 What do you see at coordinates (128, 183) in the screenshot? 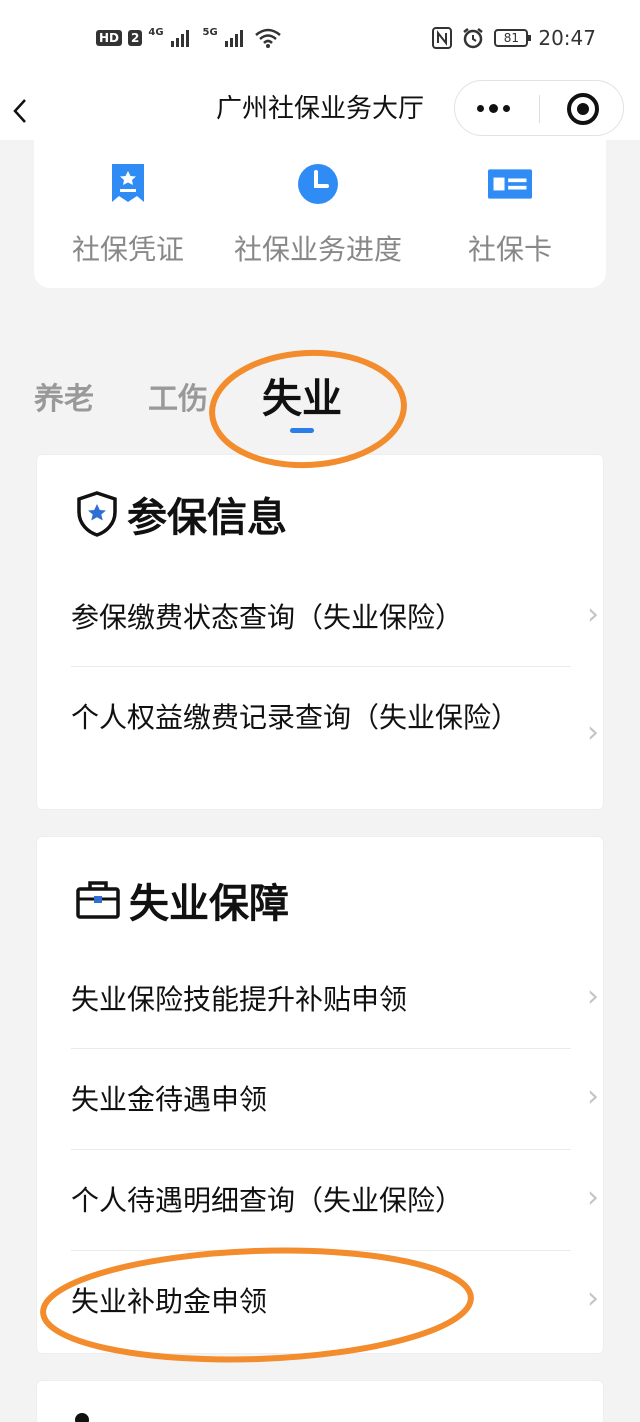
I see `certificate-bookmark-icon` at bounding box center [128, 183].